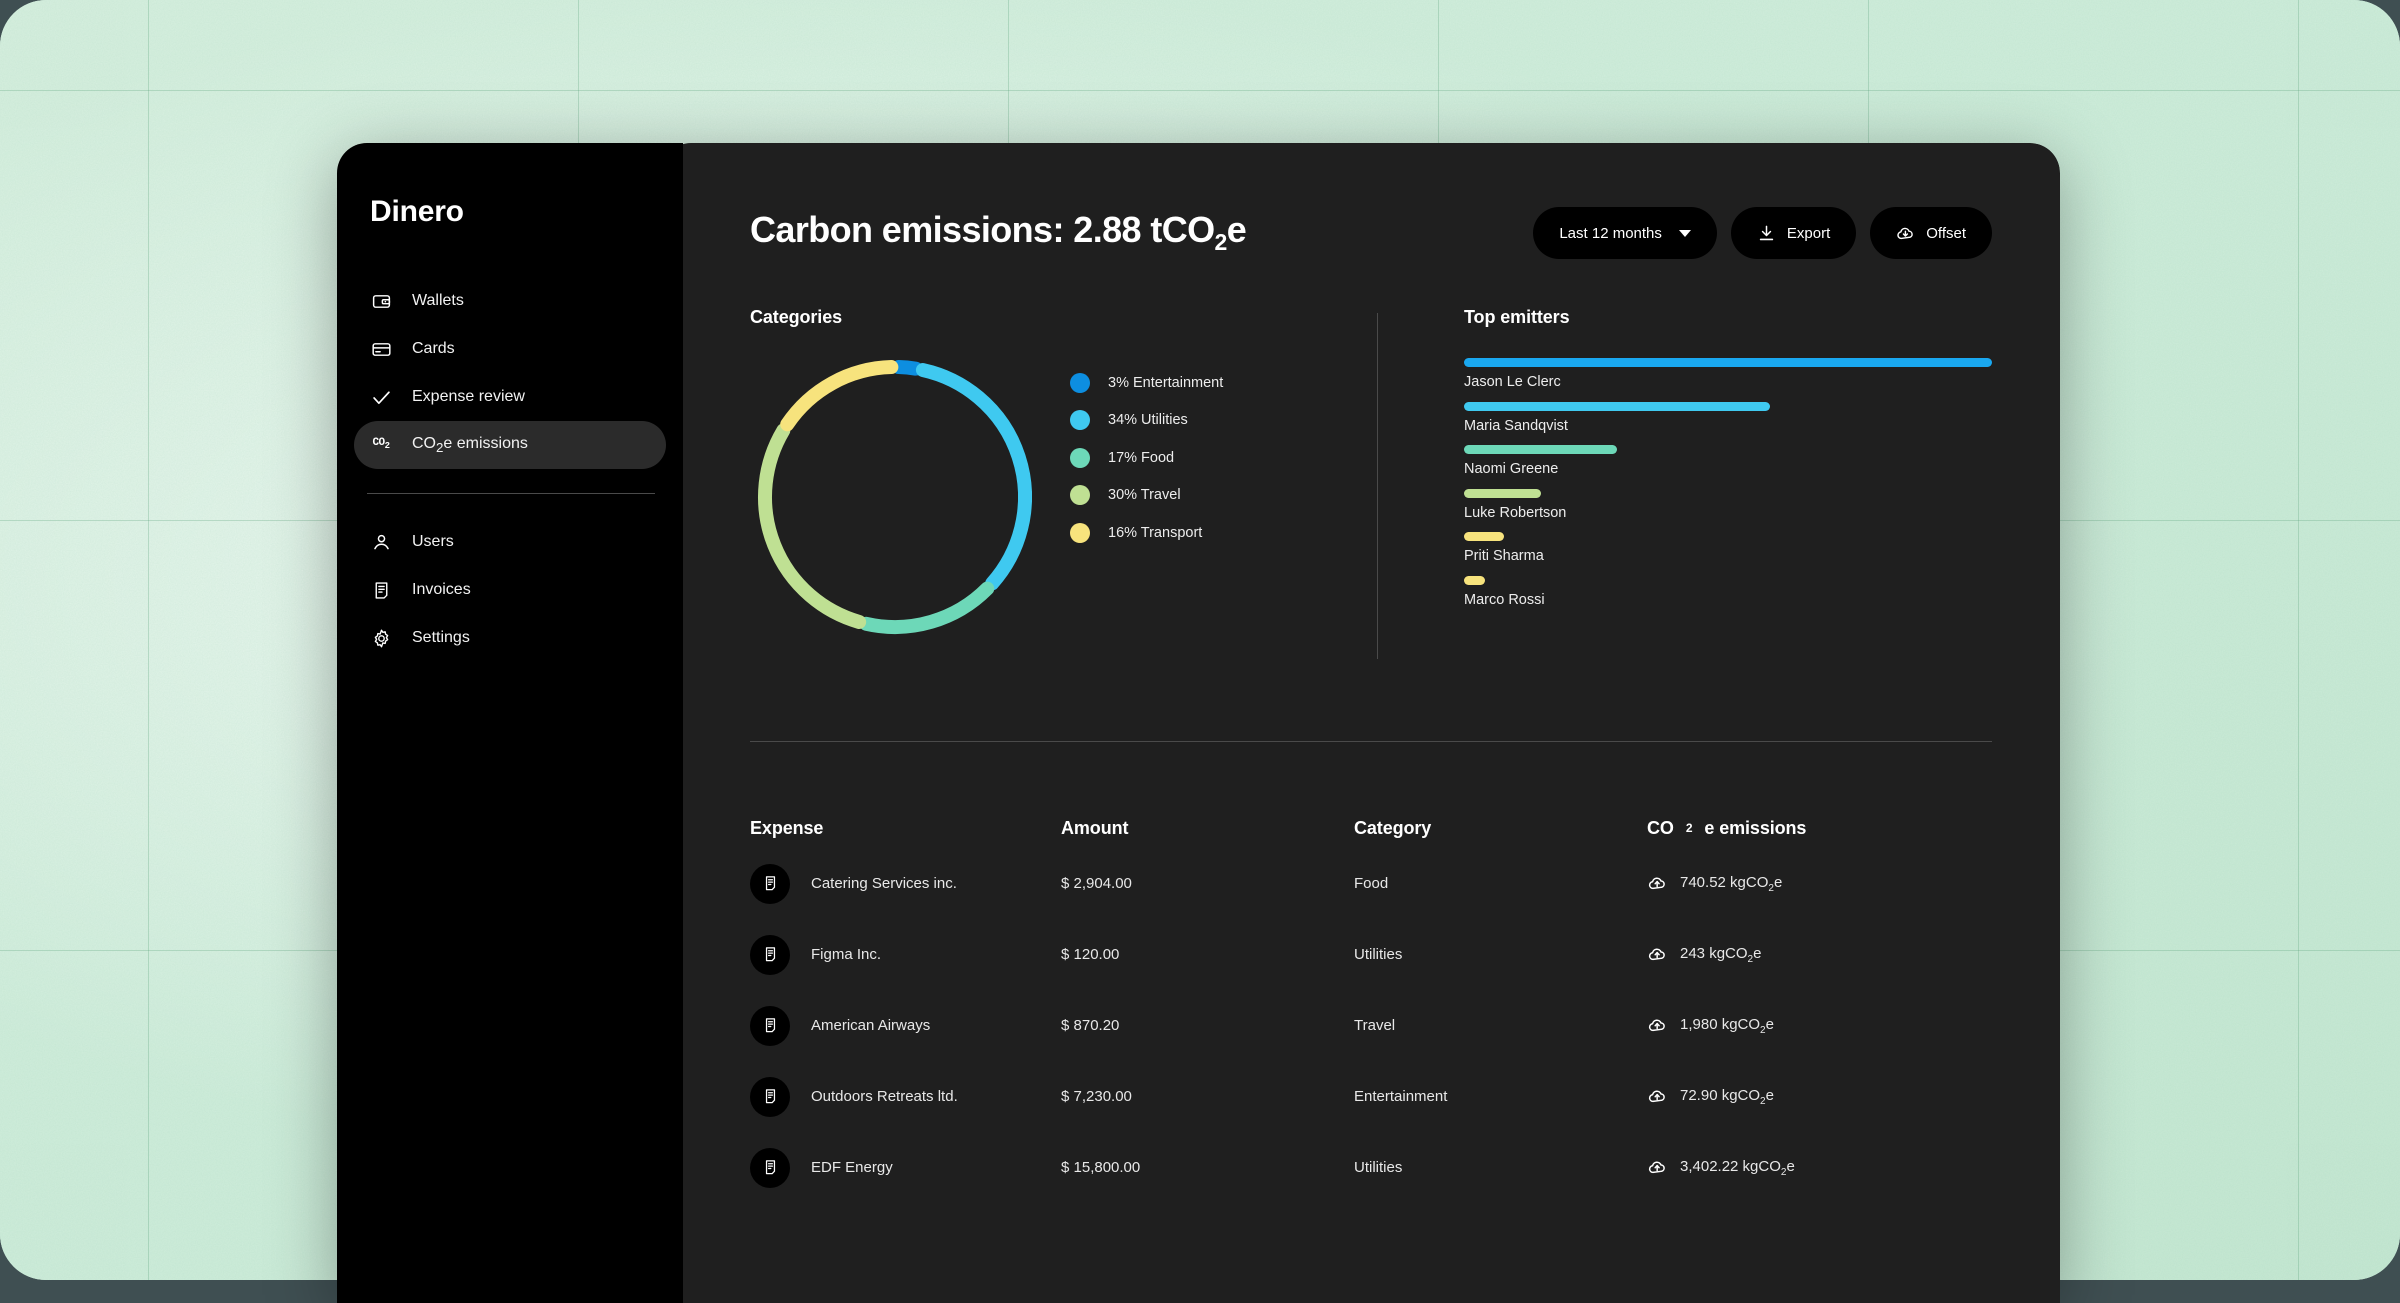 The width and height of the screenshot is (2400, 1303). What do you see at coordinates (1500, 828) in the screenshot?
I see `column-header-category: Category` at bounding box center [1500, 828].